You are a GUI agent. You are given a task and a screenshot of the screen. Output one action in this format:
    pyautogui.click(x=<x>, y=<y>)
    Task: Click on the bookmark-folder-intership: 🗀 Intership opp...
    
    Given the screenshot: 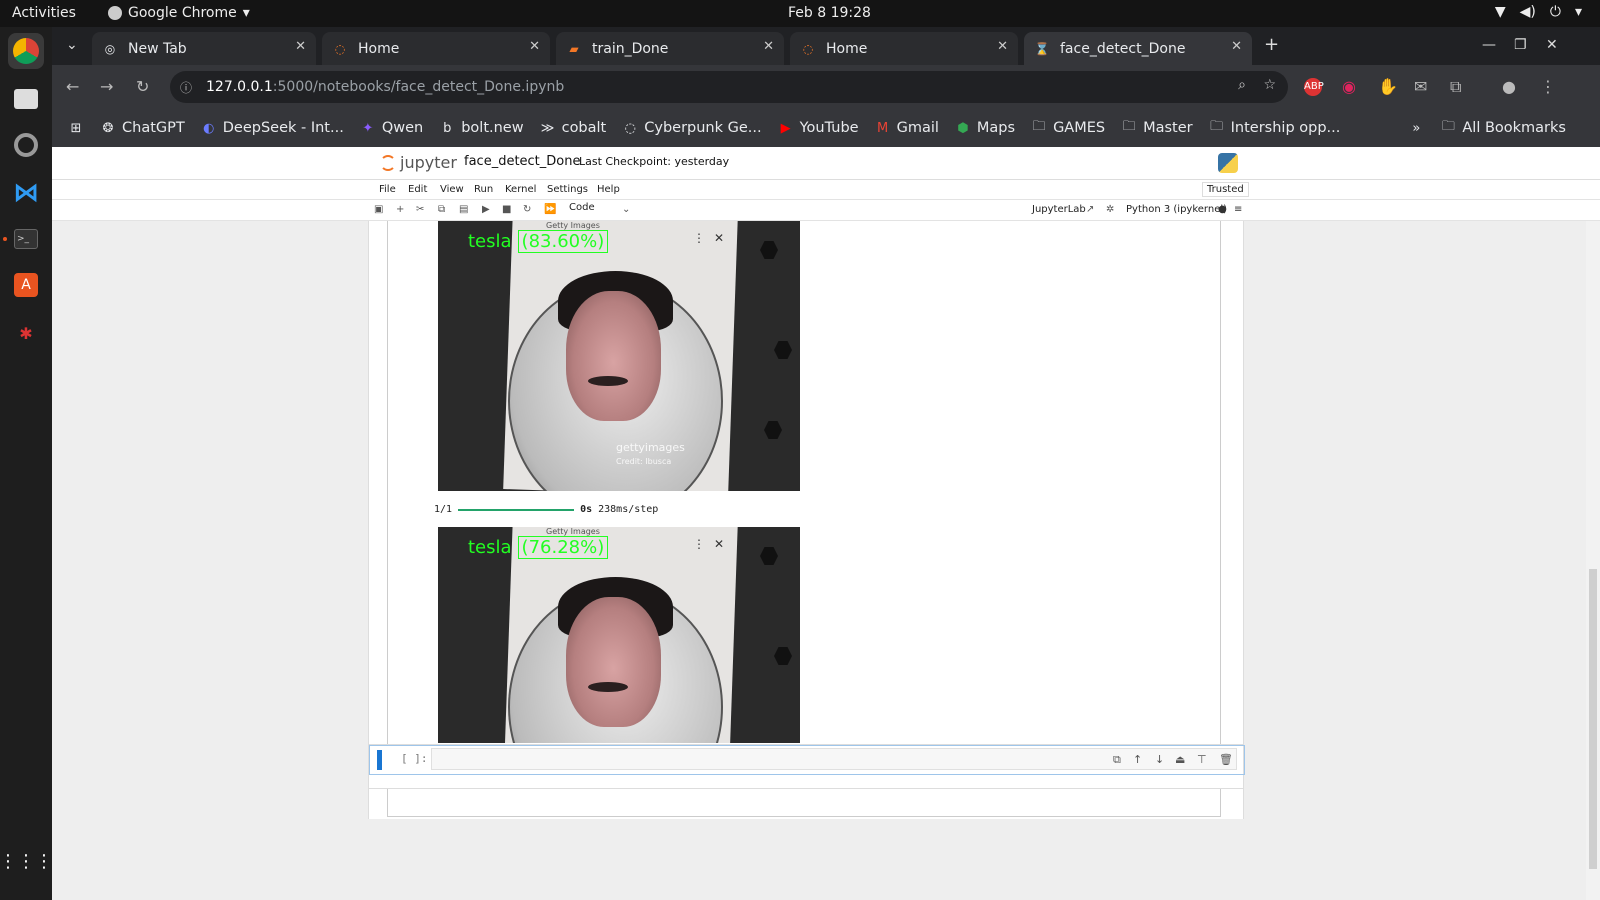 What is the action you would take?
    pyautogui.click(x=1274, y=128)
    